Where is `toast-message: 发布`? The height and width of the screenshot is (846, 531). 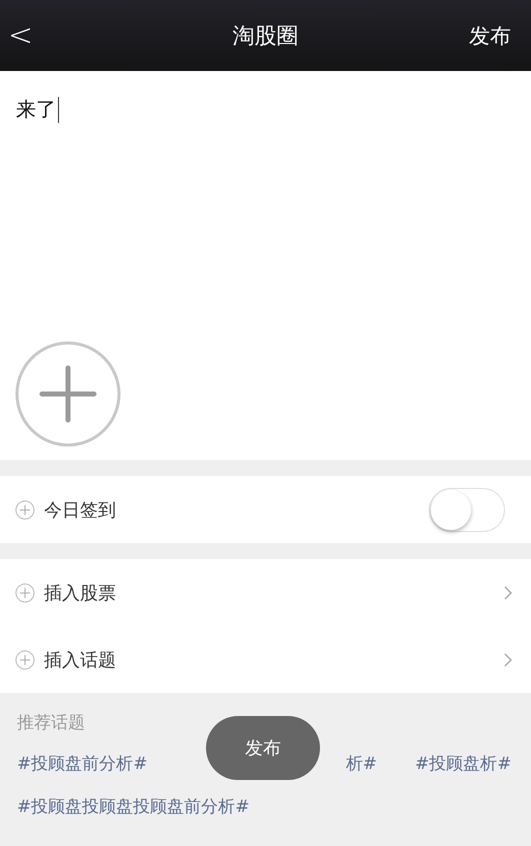 toast-message: 发布 is located at coordinates (263, 748).